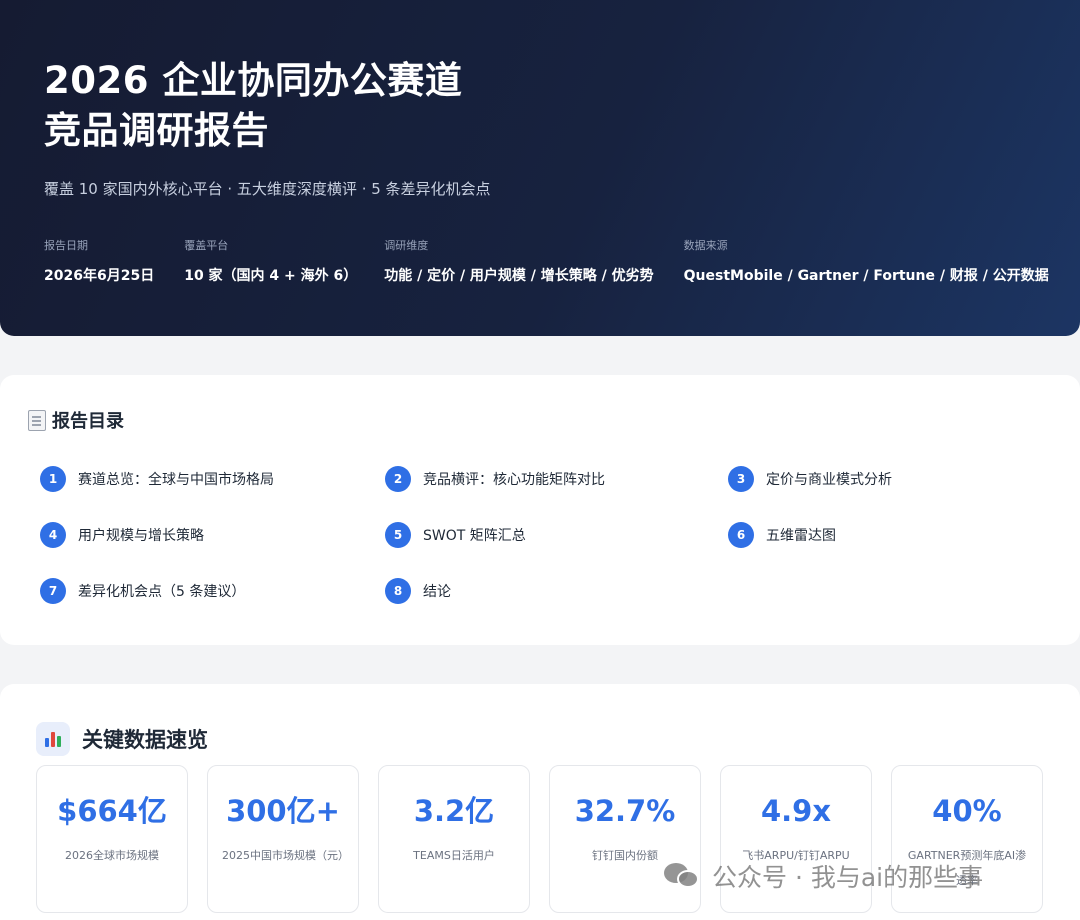 The width and height of the screenshot is (1080, 920). What do you see at coordinates (283, 811) in the screenshot?
I see `stat-value: 300亿+` at bounding box center [283, 811].